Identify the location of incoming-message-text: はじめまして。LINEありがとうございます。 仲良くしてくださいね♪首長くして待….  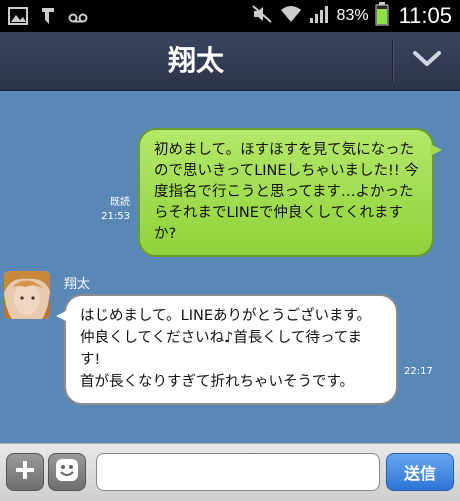
(226, 349).